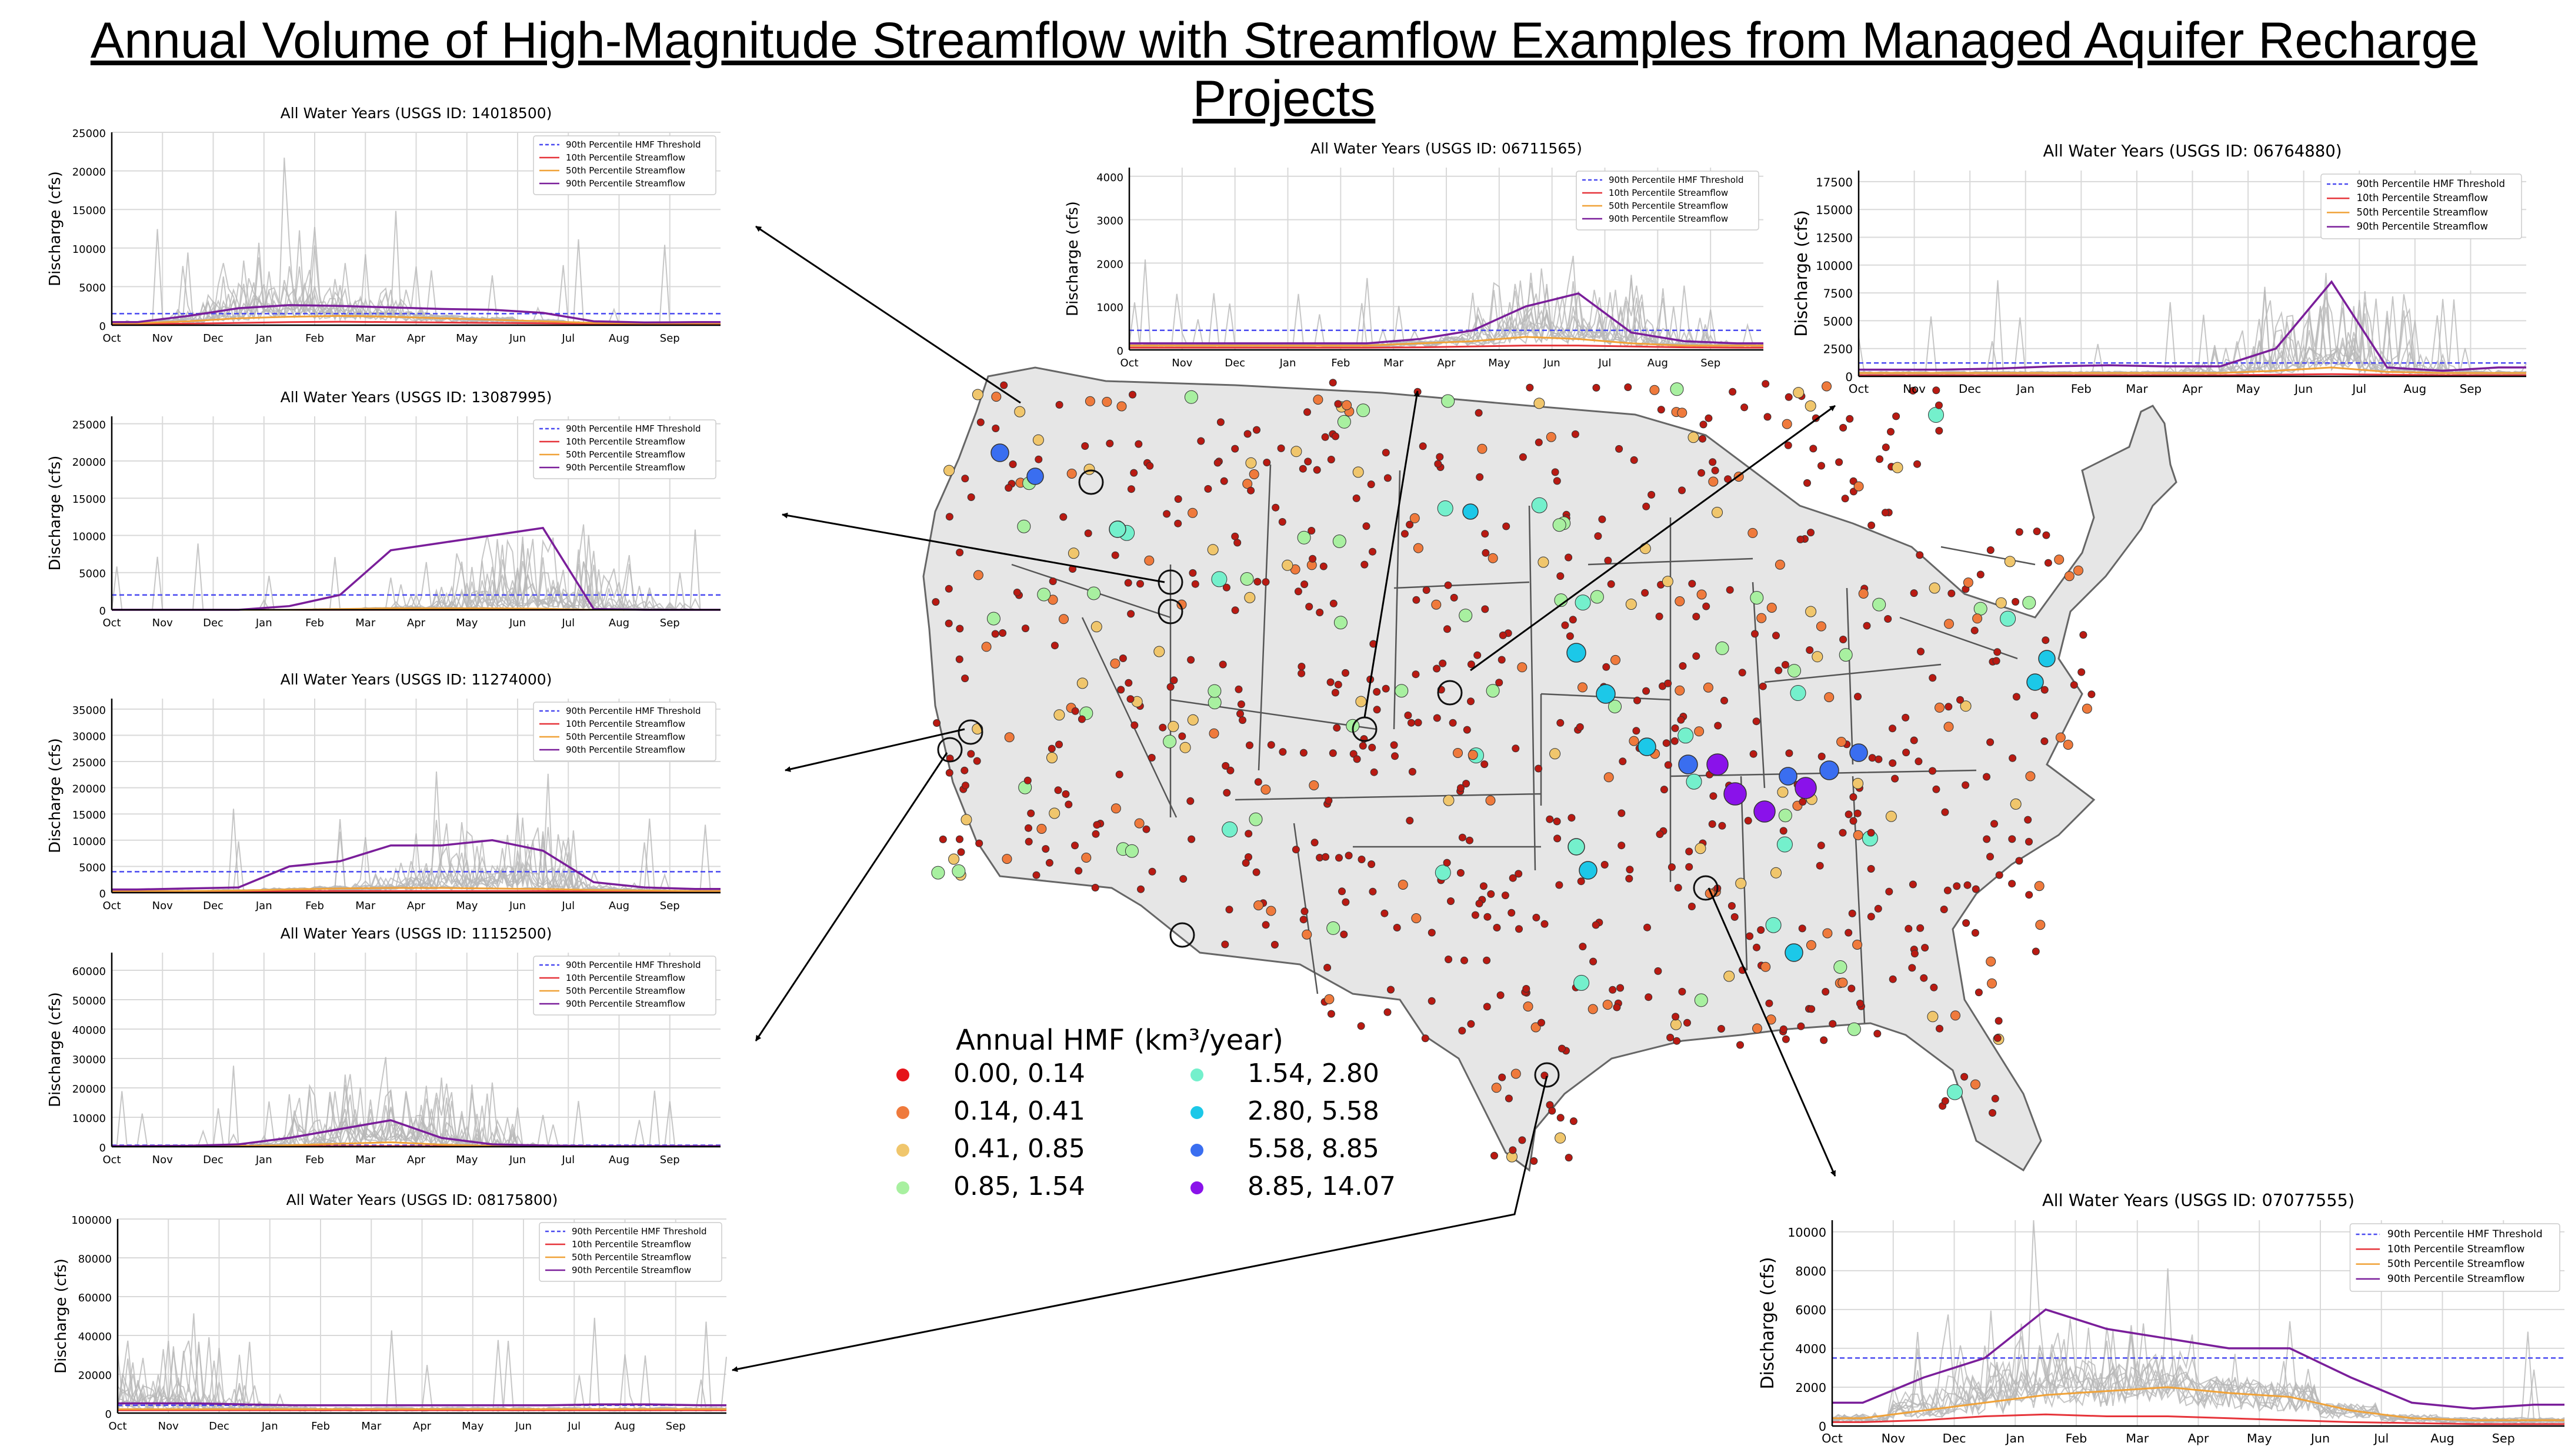 The height and width of the screenshot is (1456, 2568). Describe the element at coordinates (633, 711) in the screenshot. I see `chart-legend-label: 90th Percentile HMF Threshold` at that location.